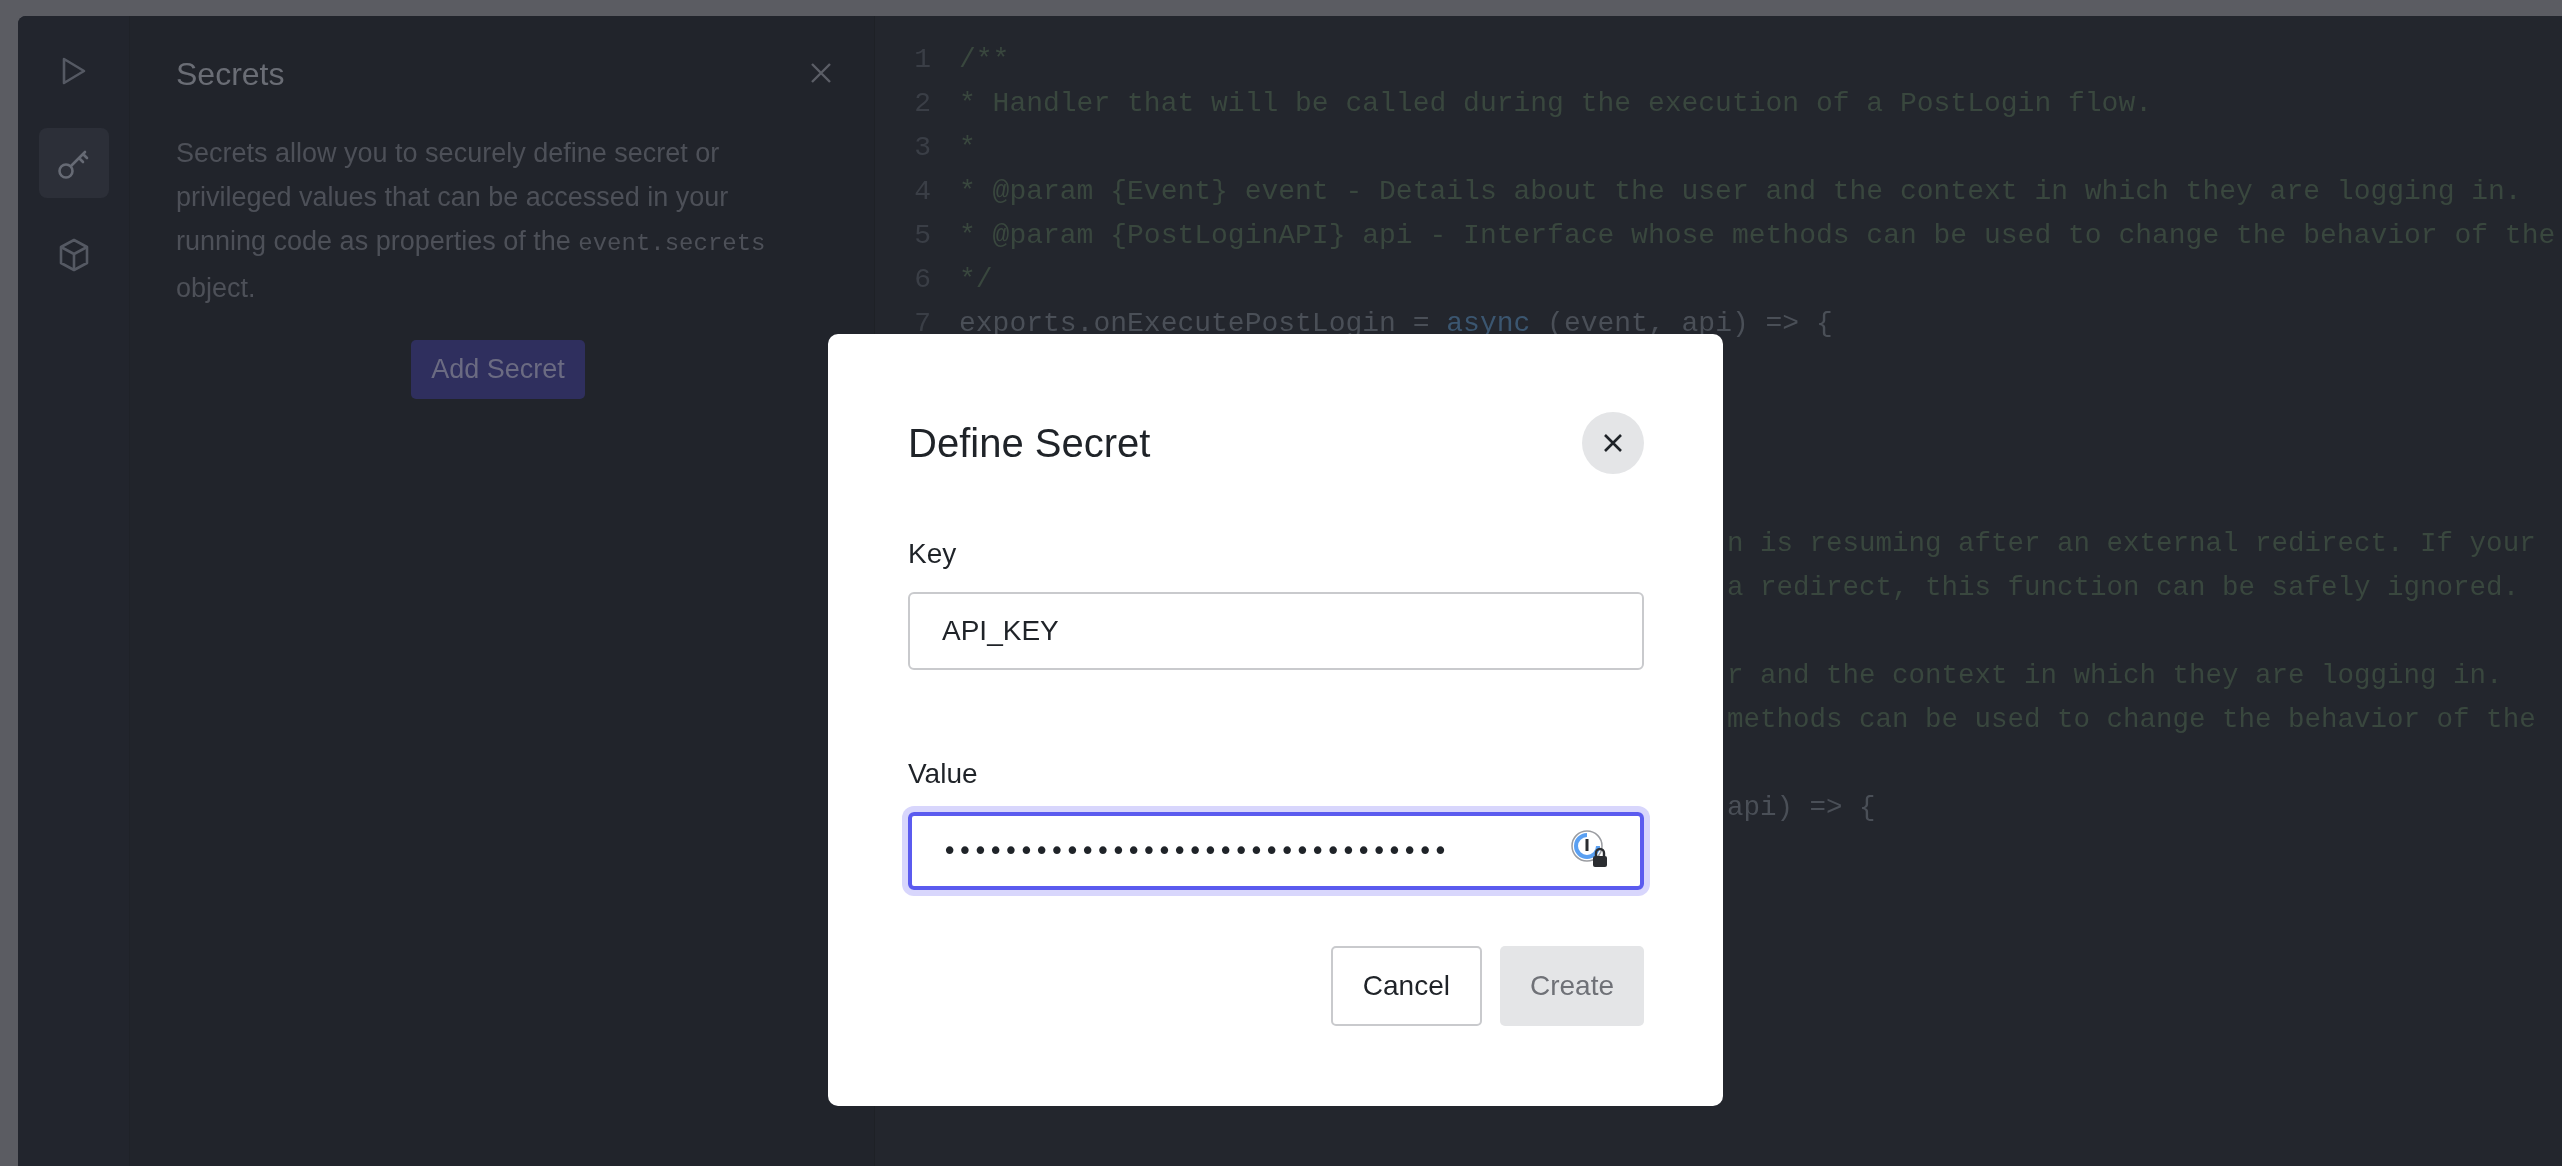  What do you see at coordinates (976, 280) in the screenshot?
I see `code-line: */` at bounding box center [976, 280].